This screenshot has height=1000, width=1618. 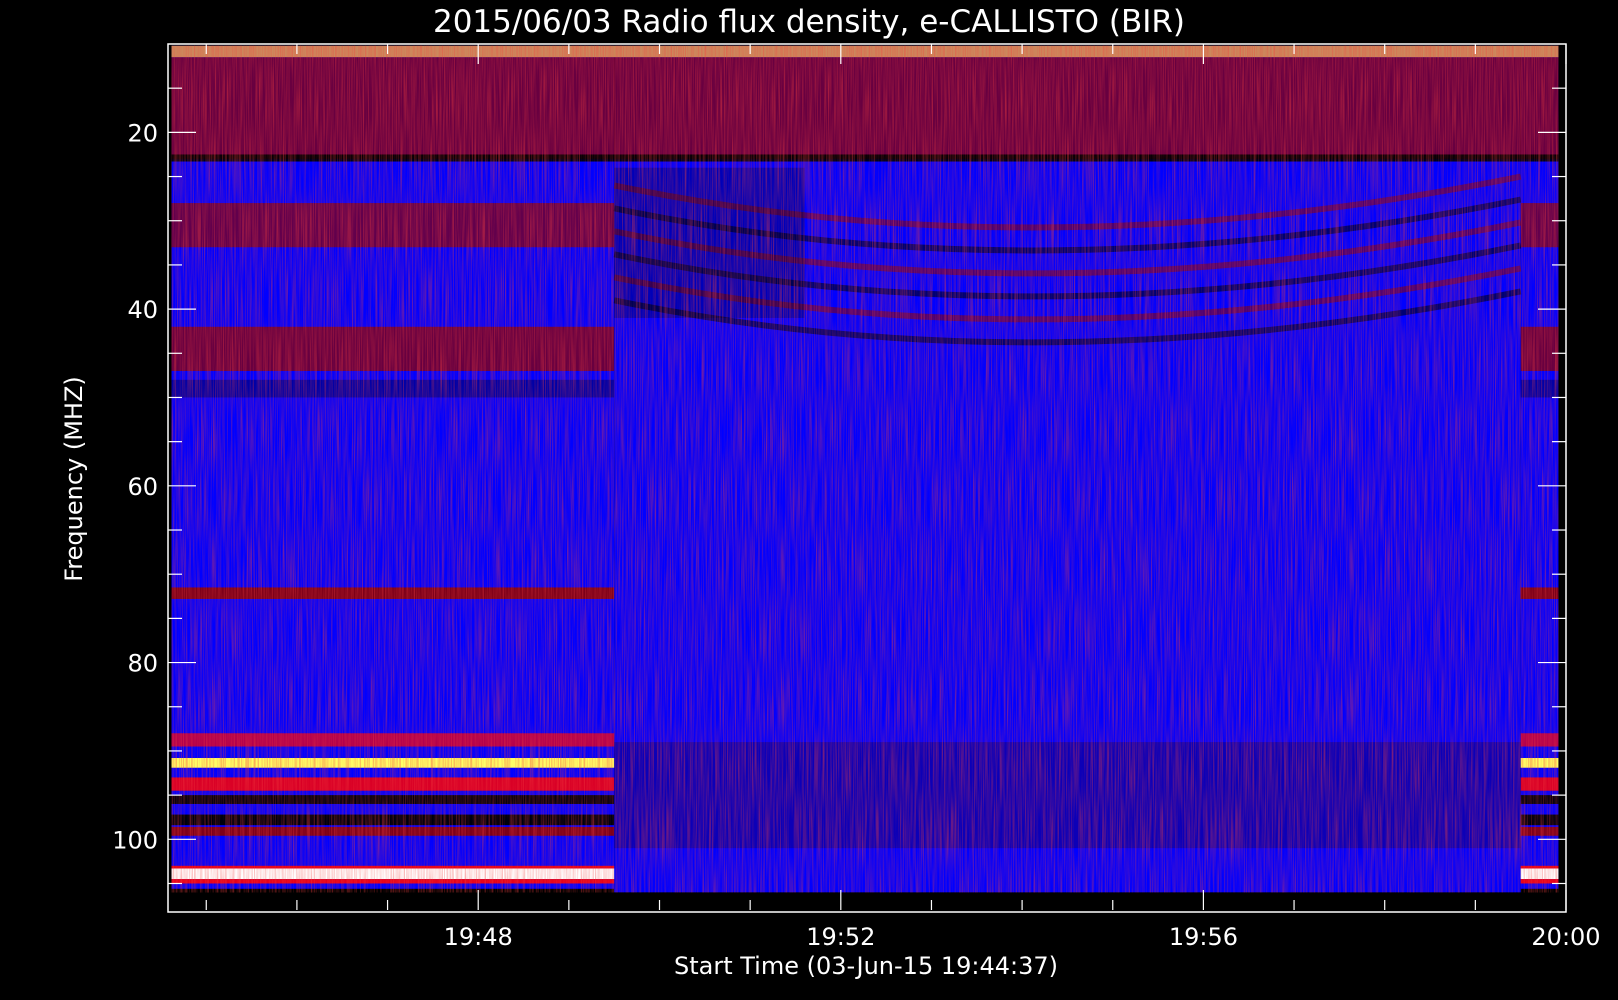 What do you see at coordinates (142, 664) in the screenshot?
I see `y-tick-label: 80` at bounding box center [142, 664].